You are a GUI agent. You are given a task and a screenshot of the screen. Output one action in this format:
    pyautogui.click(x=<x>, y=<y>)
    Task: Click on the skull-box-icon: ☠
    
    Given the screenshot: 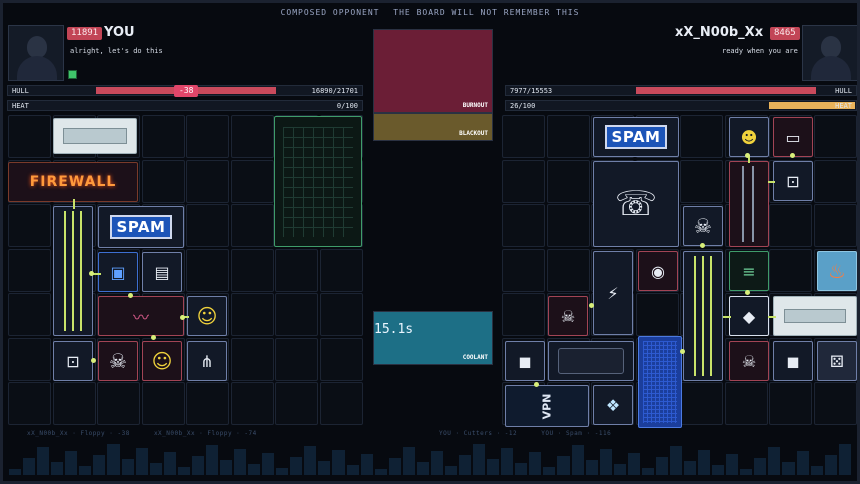 What is the action you would take?
    pyautogui.click(x=568, y=316)
    